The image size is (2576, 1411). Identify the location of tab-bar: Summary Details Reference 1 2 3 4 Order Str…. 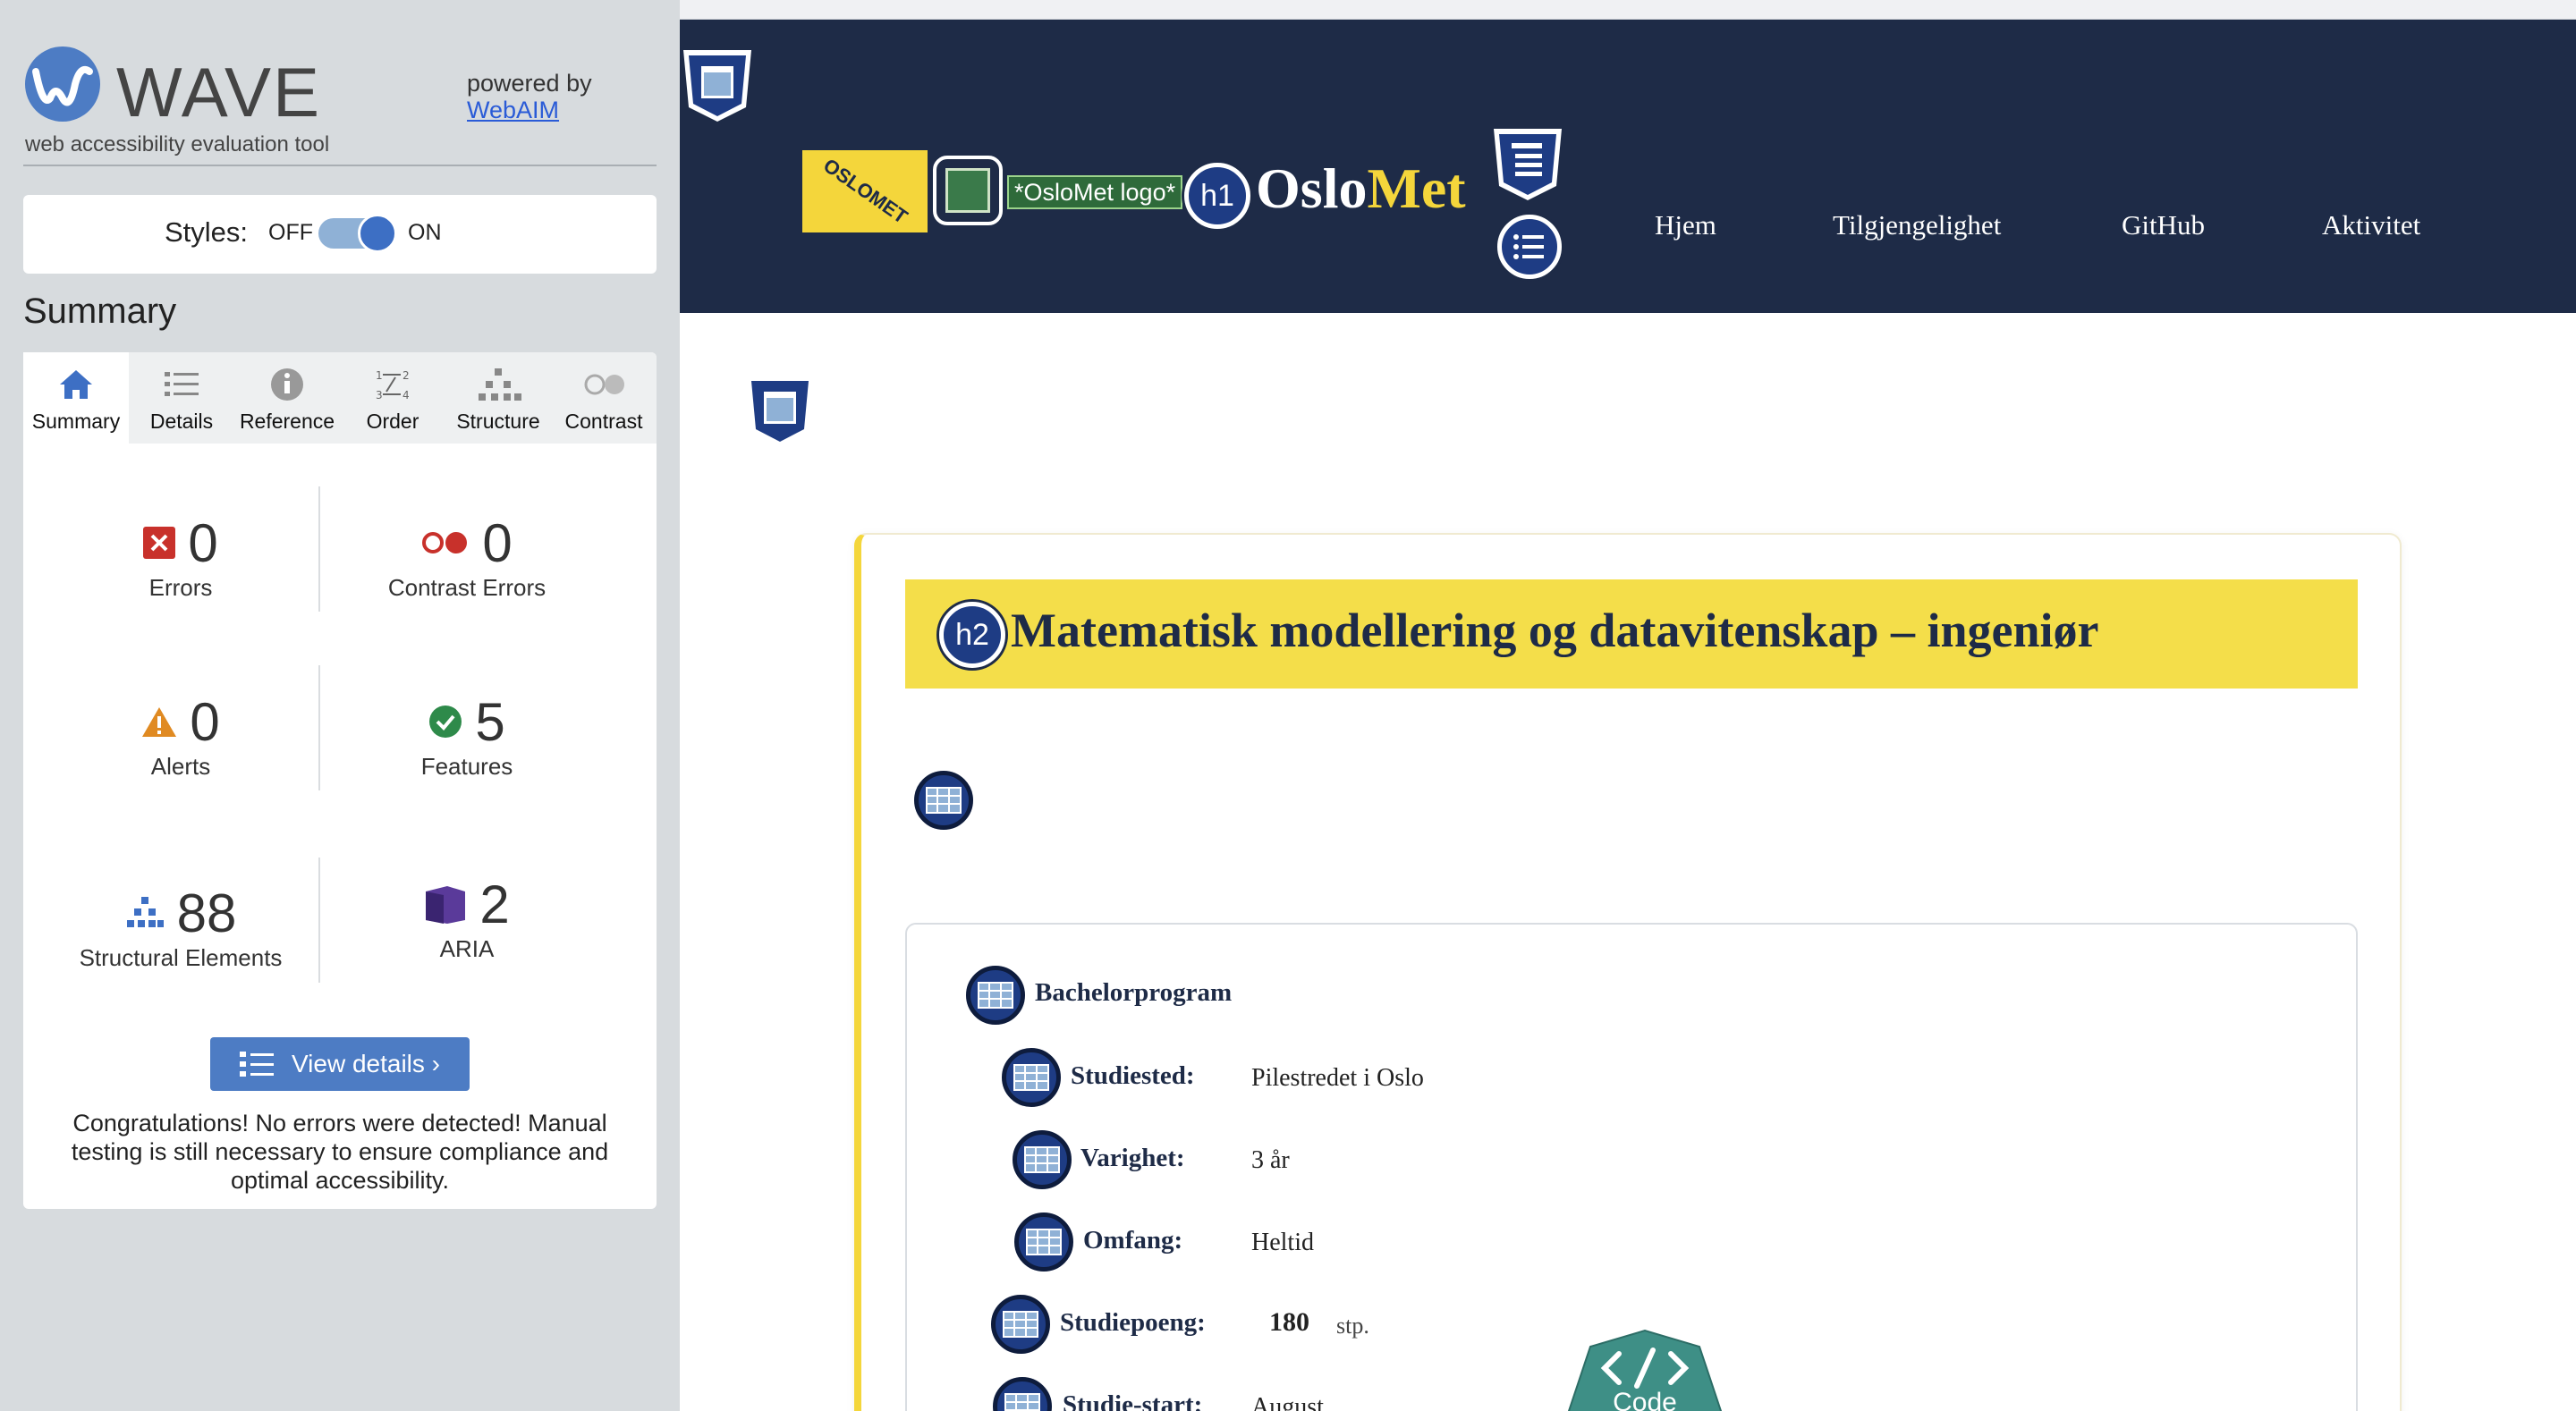
(340, 398).